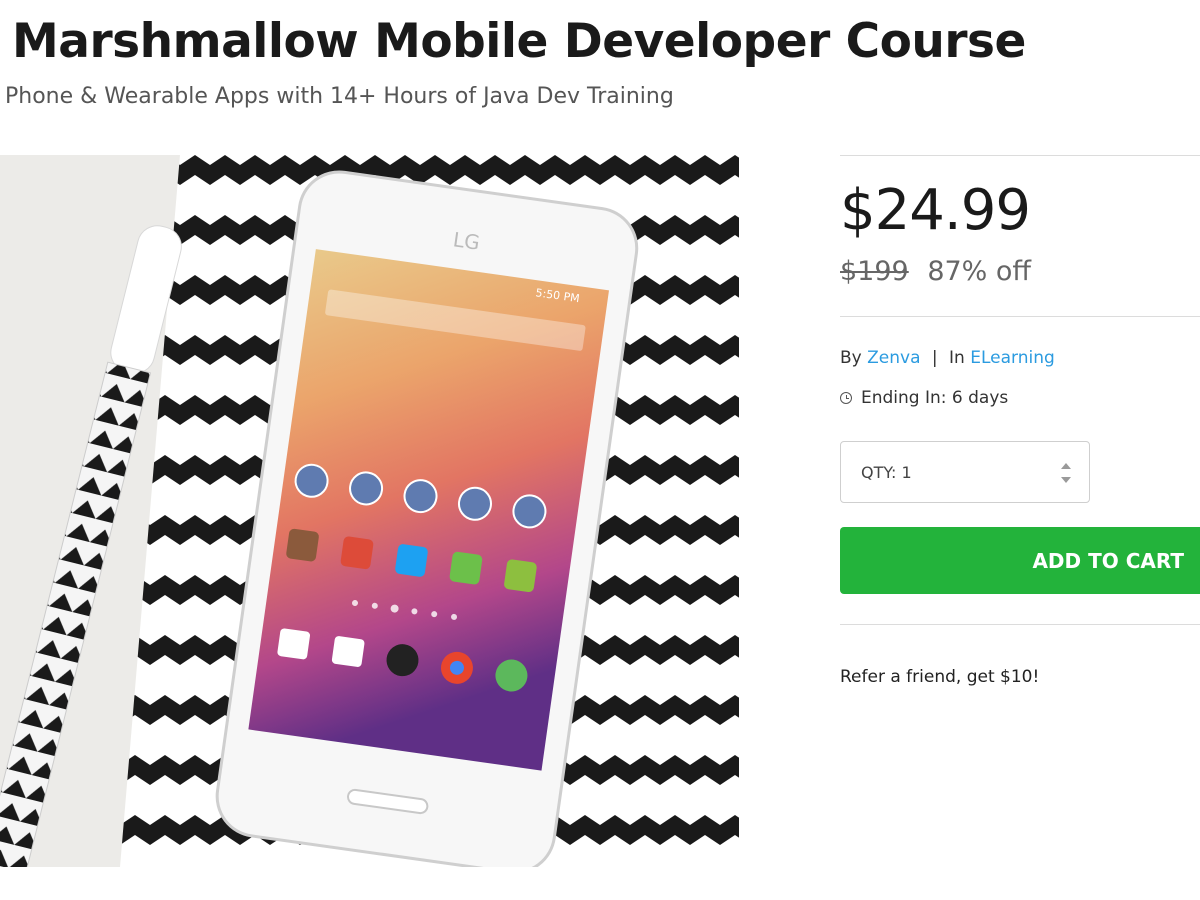 The image size is (1200, 900). Describe the element at coordinates (467, 240) in the screenshot. I see `phone-brand: LG` at that location.